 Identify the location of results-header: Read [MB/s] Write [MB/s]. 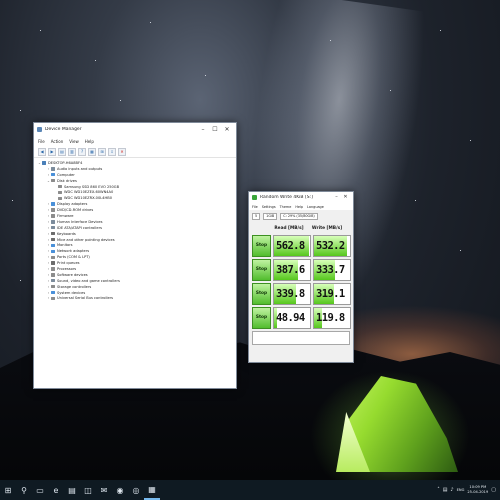
(301, 228).